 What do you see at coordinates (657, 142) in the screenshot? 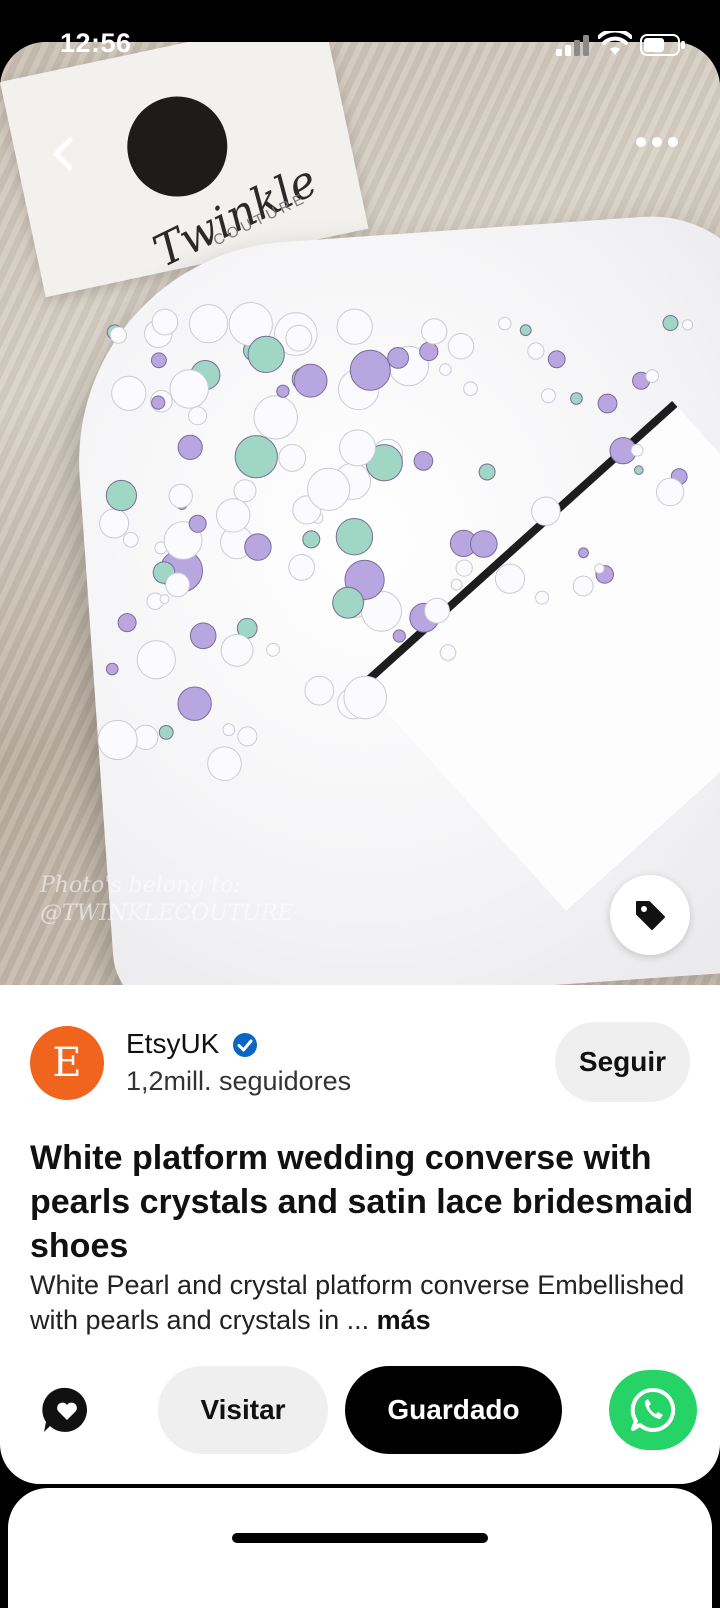
I see `ellipsis-icon` at bounding box center [657, 142].